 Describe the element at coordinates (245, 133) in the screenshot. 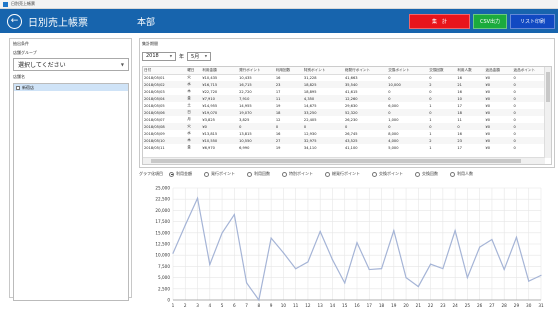

I see `table-cell: 13,815` at that location.